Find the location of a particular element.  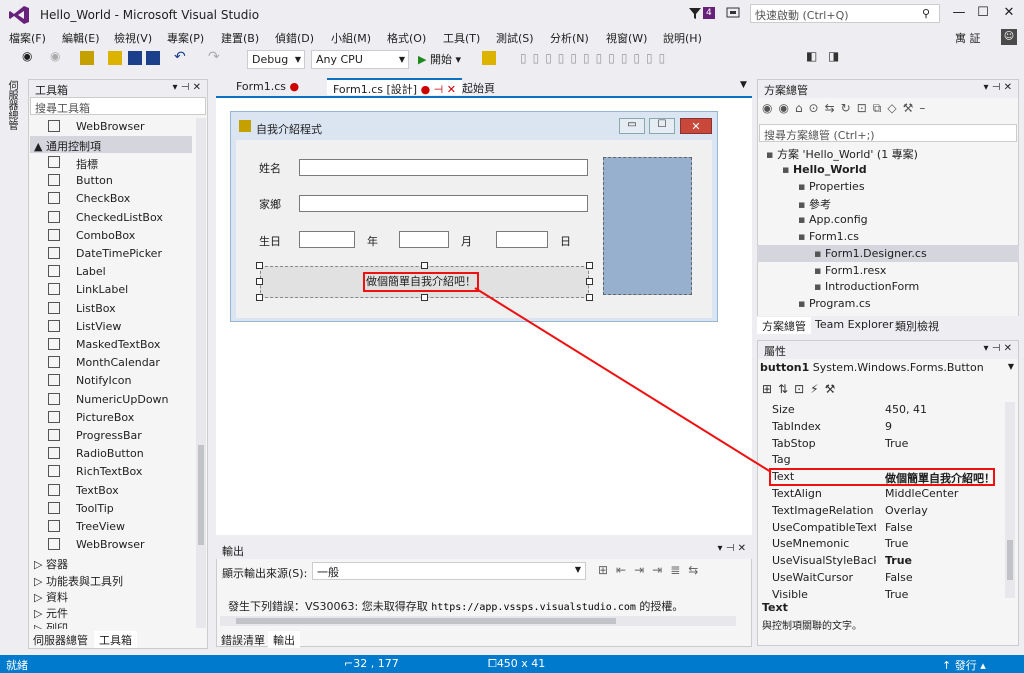

solution-item: ▪ Form1.resx is located at coordinates (850, 272).